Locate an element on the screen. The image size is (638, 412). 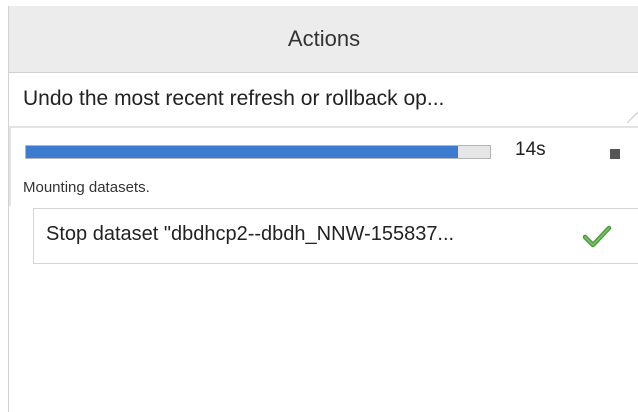
stop-button is located at coordinates (615, 154).